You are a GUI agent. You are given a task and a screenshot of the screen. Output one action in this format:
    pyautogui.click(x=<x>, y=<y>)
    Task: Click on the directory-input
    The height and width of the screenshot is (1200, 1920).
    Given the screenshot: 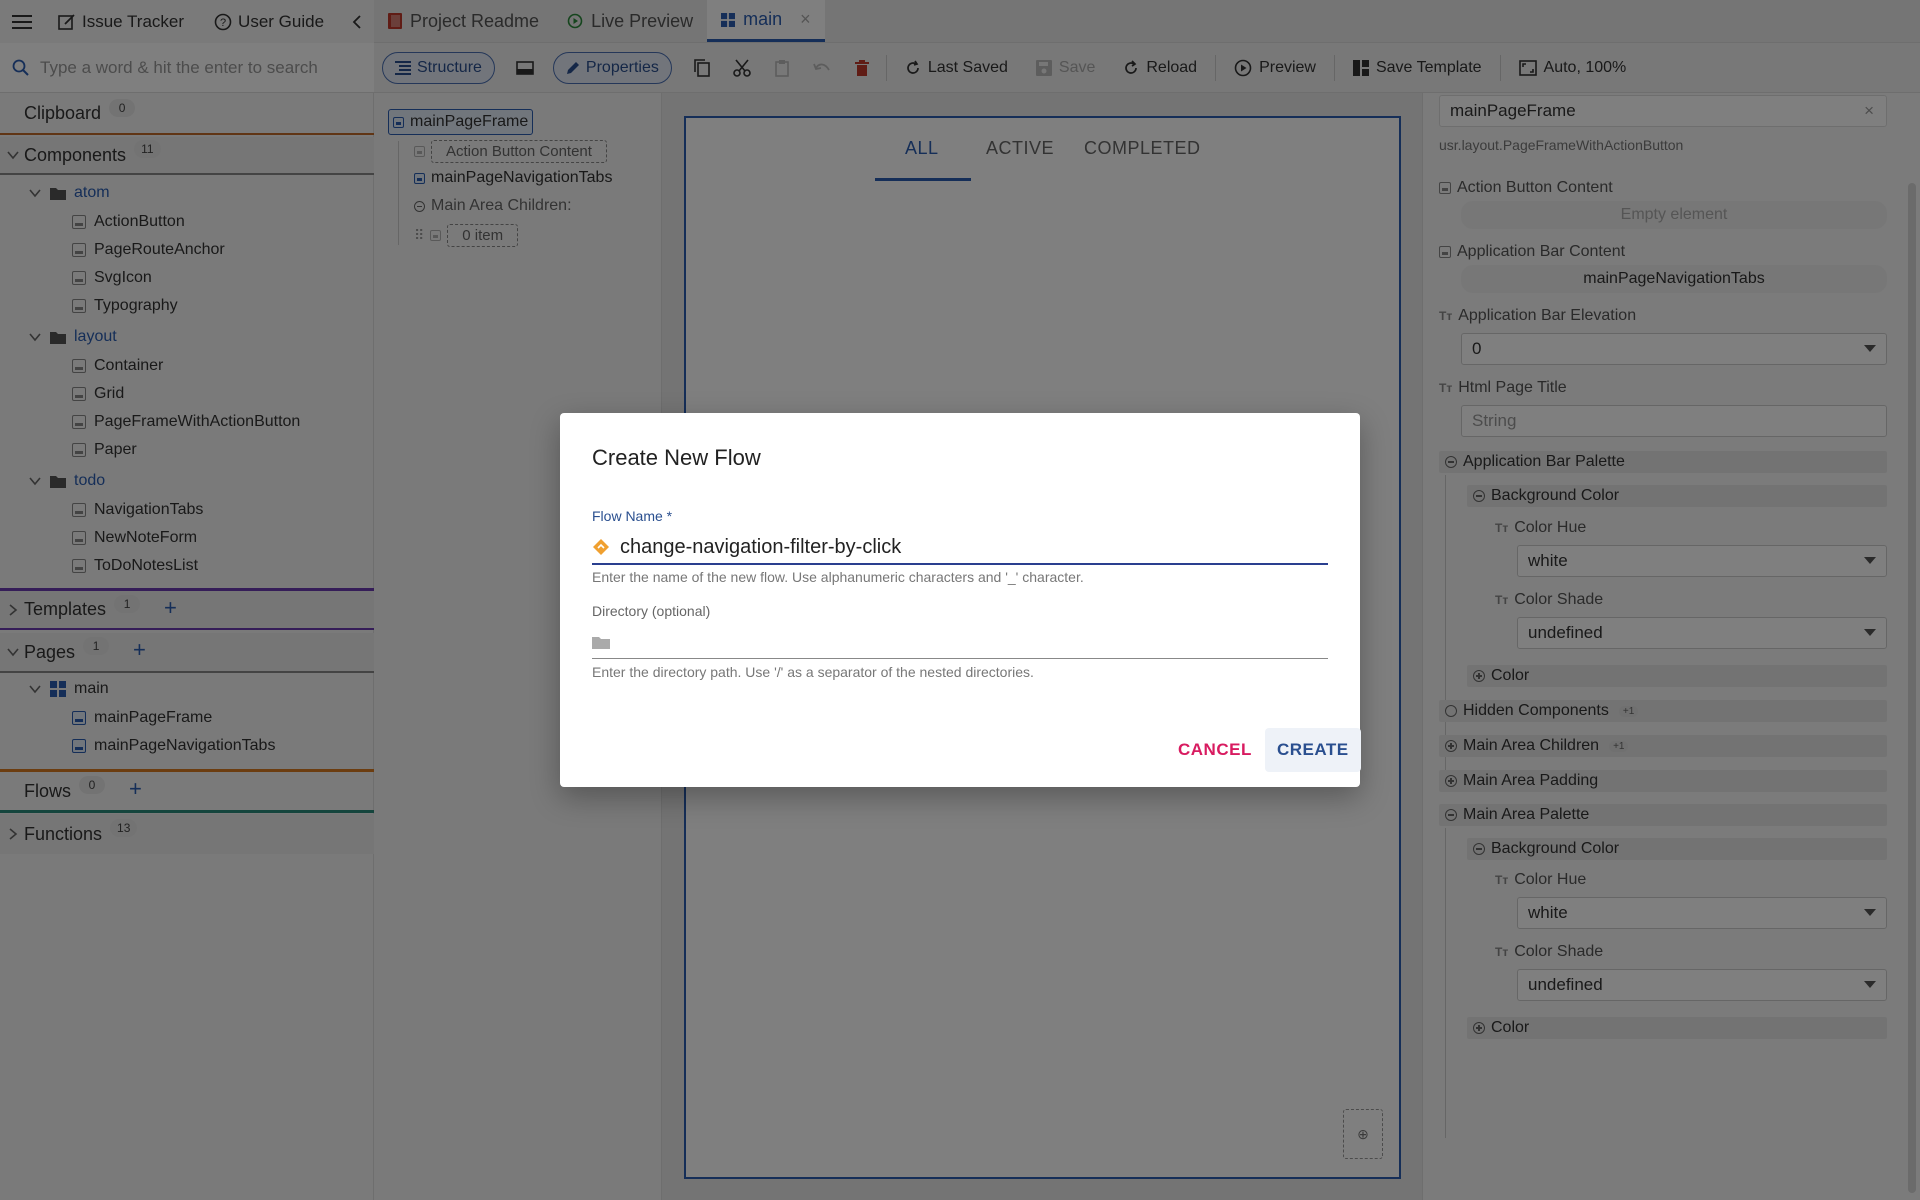 What is the action you would take?
    pyautogui.click(x=970, y=641)
    